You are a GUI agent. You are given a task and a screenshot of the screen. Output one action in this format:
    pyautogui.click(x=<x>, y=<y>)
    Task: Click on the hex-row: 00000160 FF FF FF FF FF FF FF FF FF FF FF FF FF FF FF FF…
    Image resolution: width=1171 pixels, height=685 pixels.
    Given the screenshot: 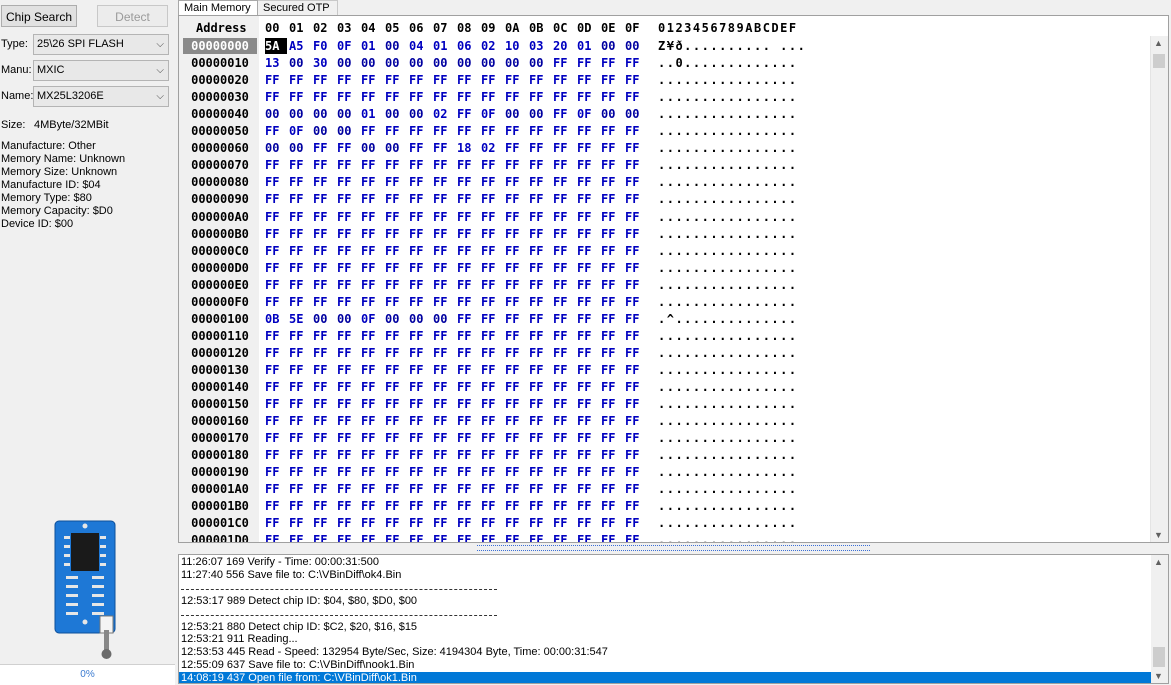 What is the action you would take?
    pyautogui.click(x=666, y=421)
    